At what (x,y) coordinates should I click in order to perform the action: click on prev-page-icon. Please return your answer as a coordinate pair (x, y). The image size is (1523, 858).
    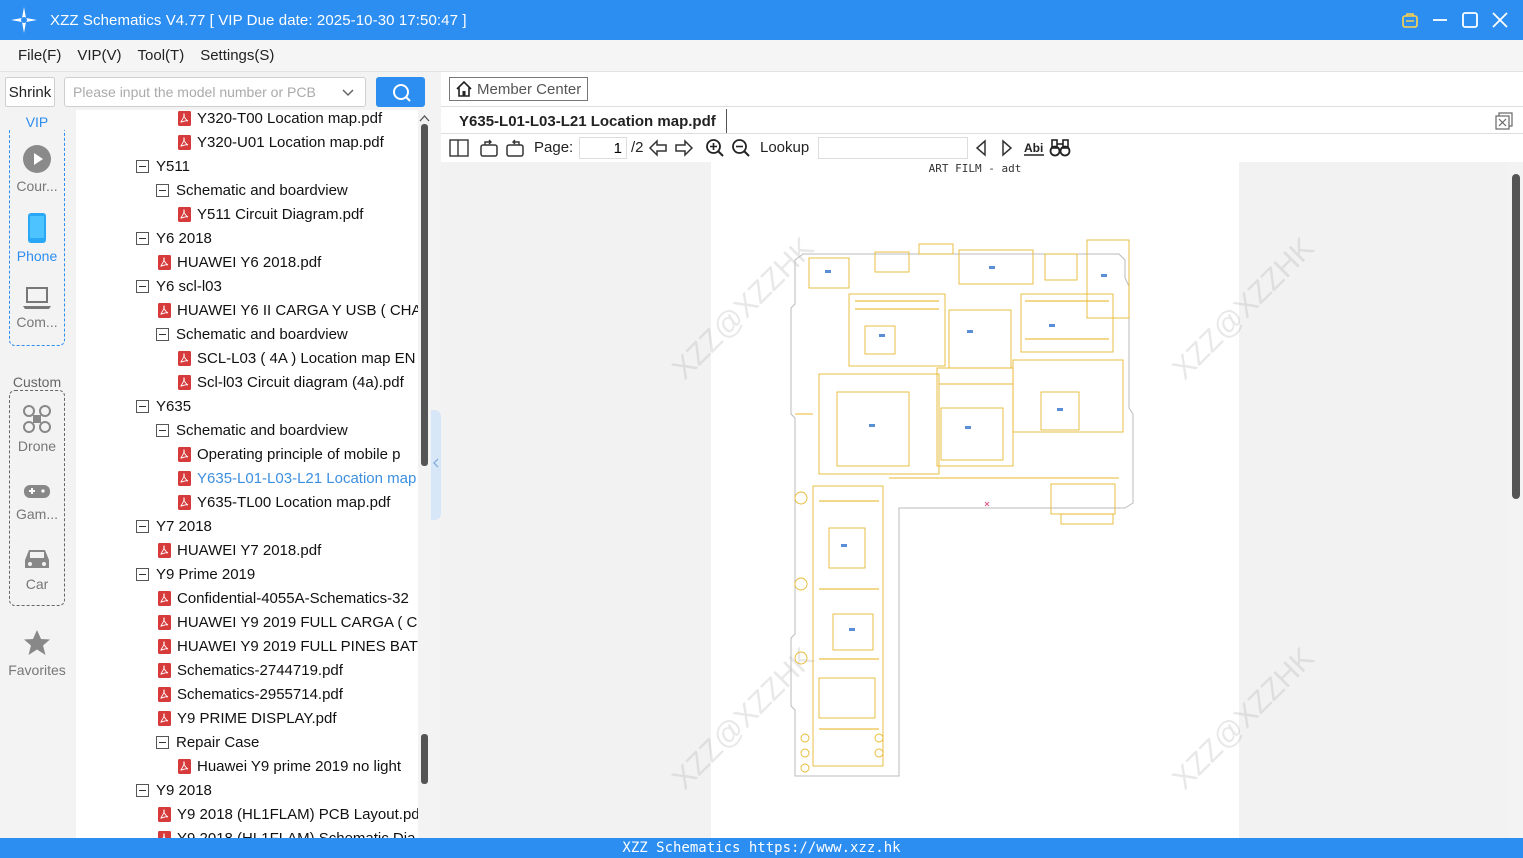
    Looking at the image, I should click on (658, 148).